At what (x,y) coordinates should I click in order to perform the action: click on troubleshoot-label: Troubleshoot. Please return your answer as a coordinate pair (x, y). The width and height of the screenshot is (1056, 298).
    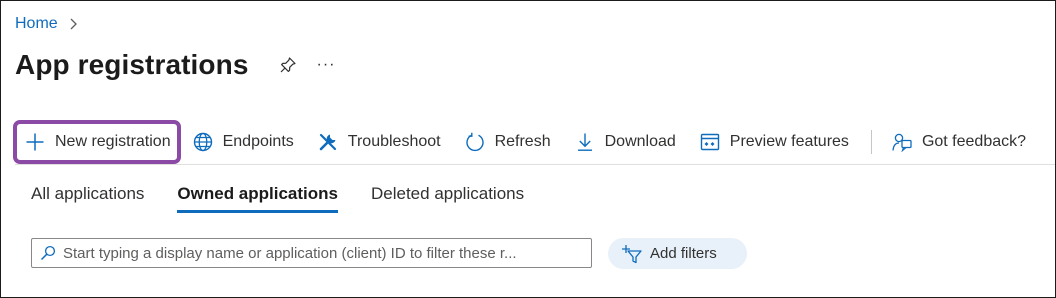
    Looking at the image, I should click on (394, 141).